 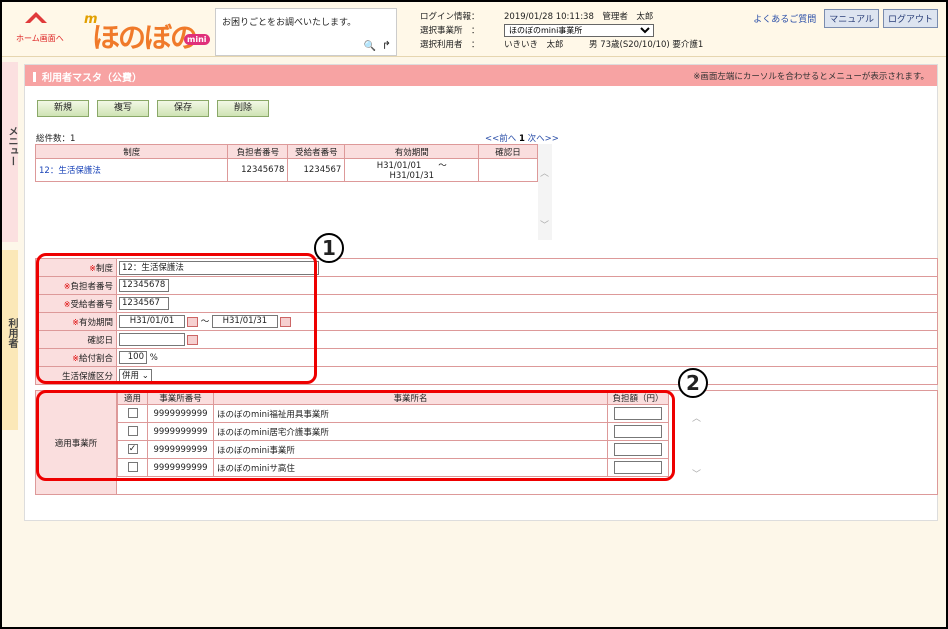 I want to click on action-buttons: 新規 複写 保存 削除, so click(x=153, y=108).